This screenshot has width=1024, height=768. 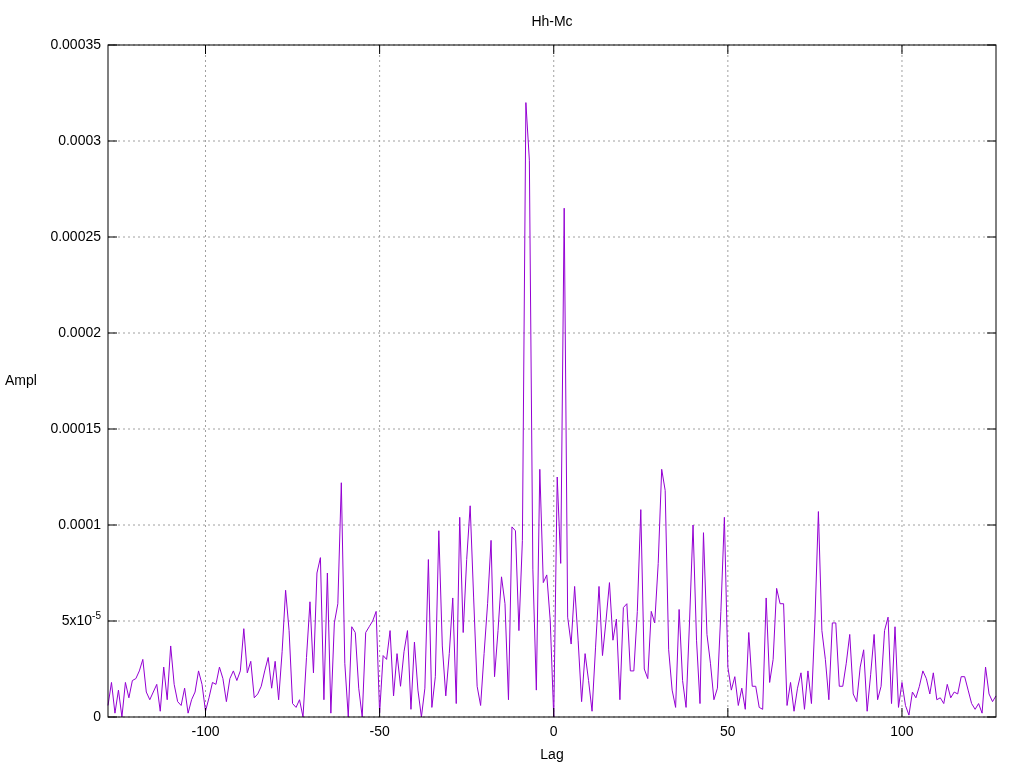 I want to click on tick-label: 50, so click(x=728, y=732).